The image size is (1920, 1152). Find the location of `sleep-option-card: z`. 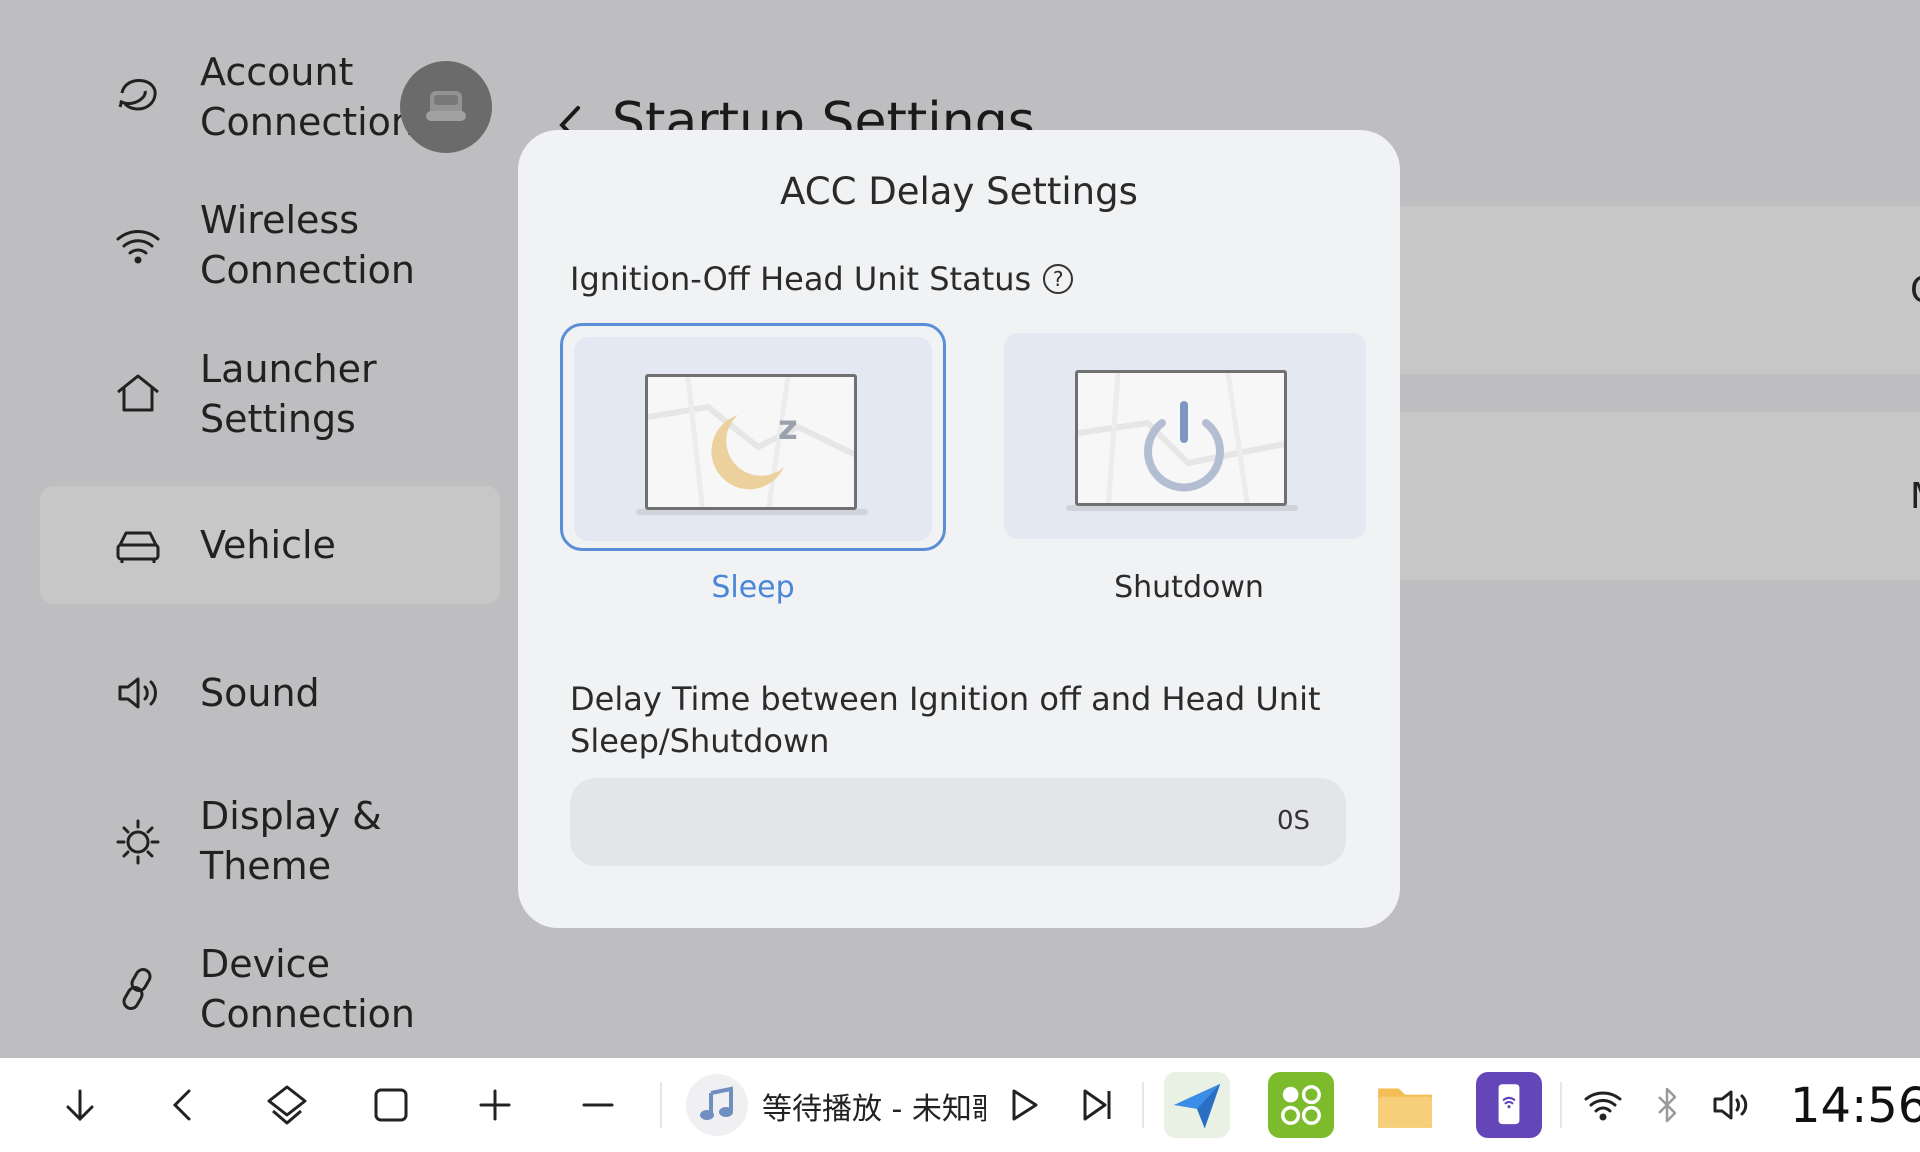

sleep-option-card: z is located at coordinates (753, 439).